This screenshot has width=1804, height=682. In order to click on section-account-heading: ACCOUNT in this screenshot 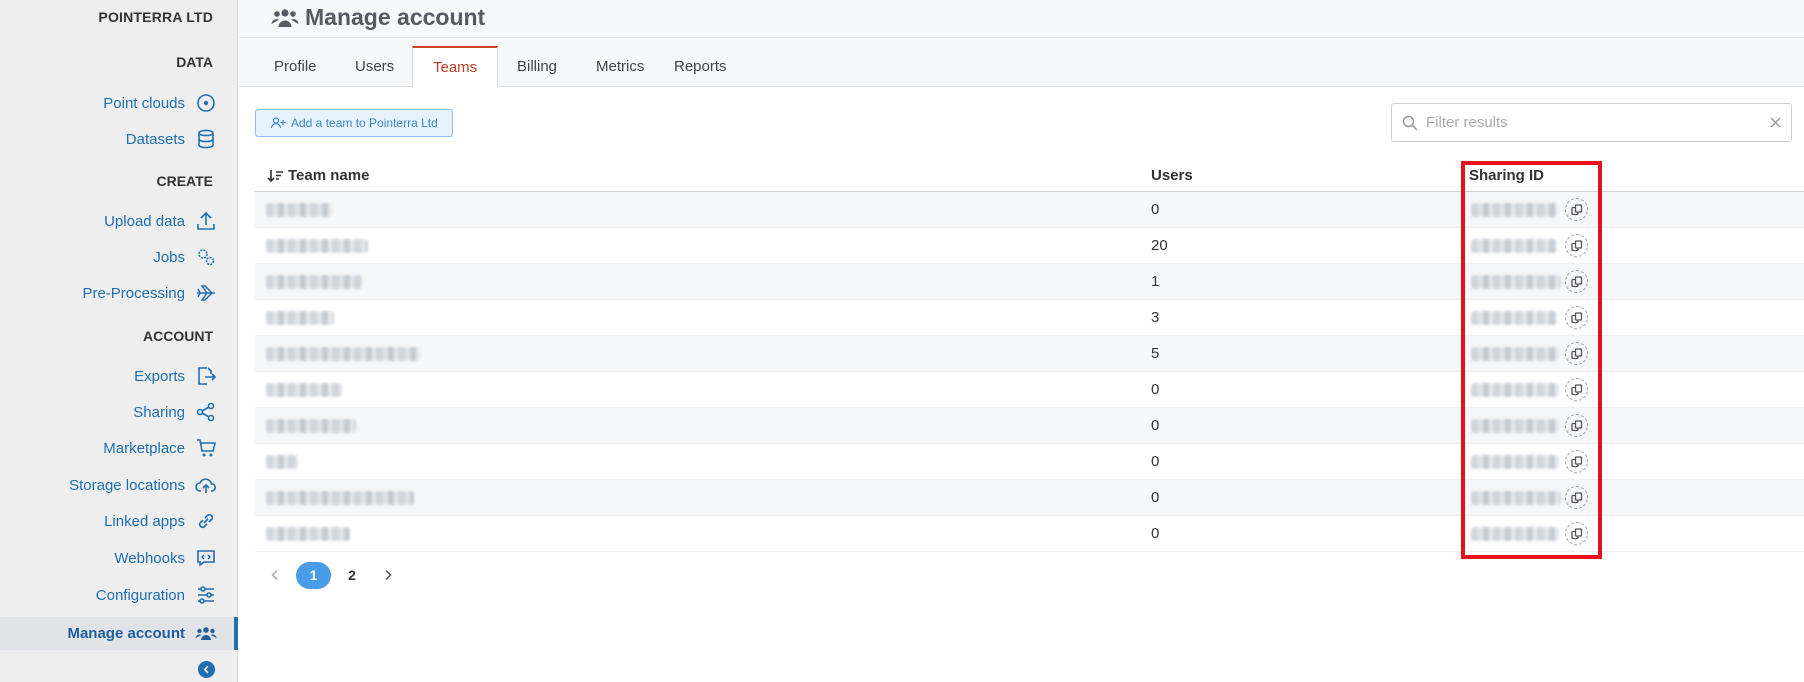, I will do `click(178, 336)`.